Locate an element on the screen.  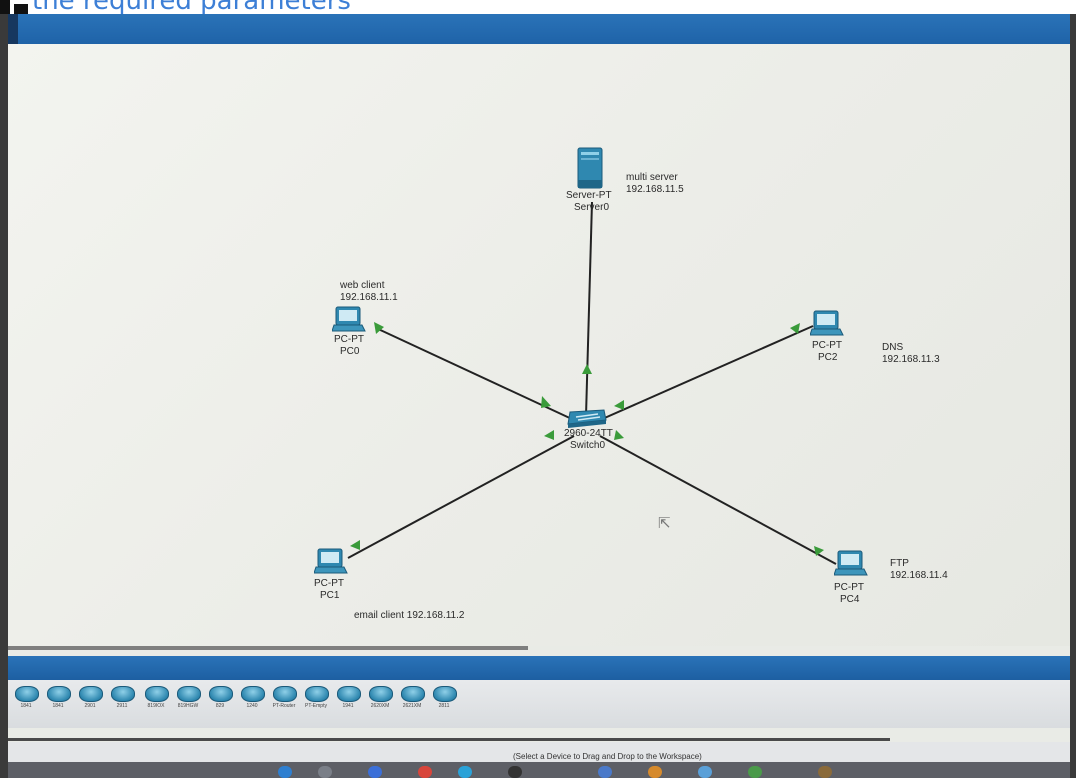
tray-device: 2911 is located at coordinates (122, 701).